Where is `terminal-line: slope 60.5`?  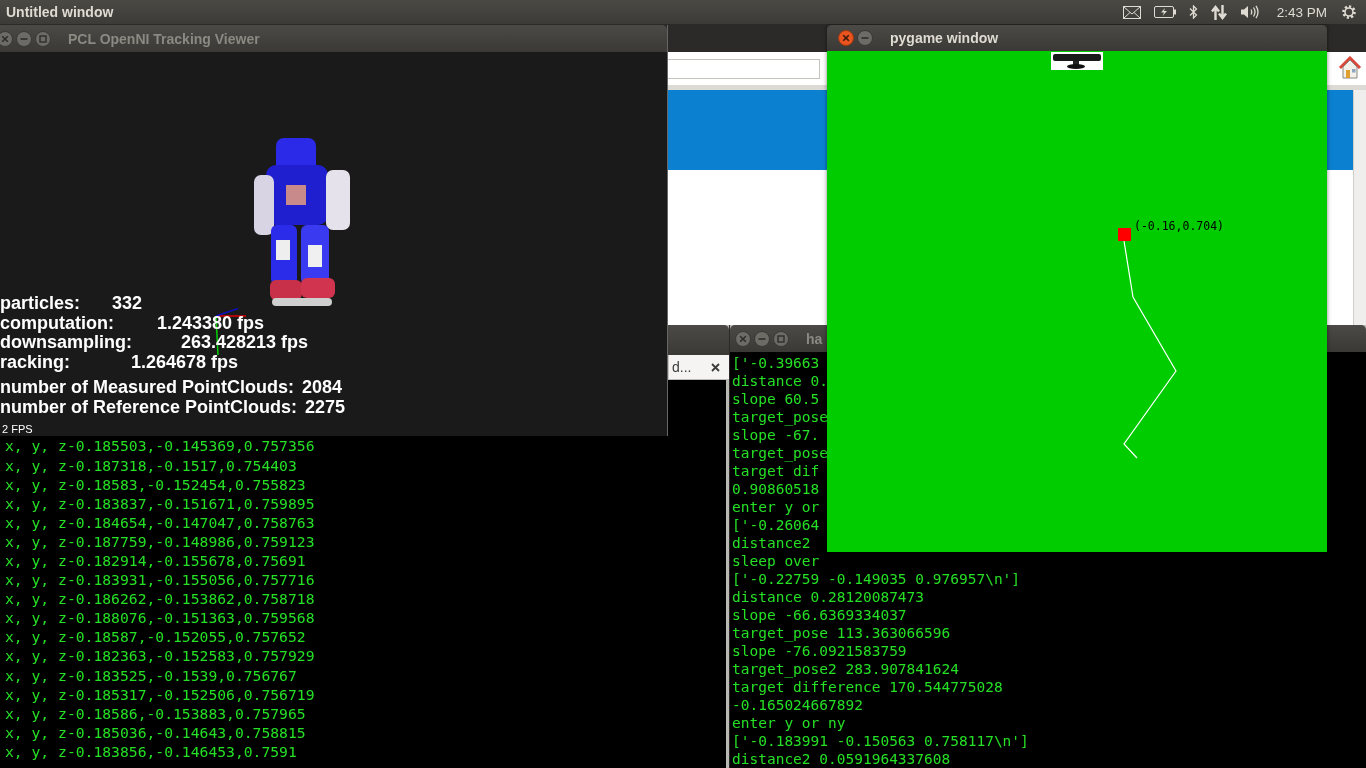 terminal-line: slope 60.5 is located at coordinates (776, 399).